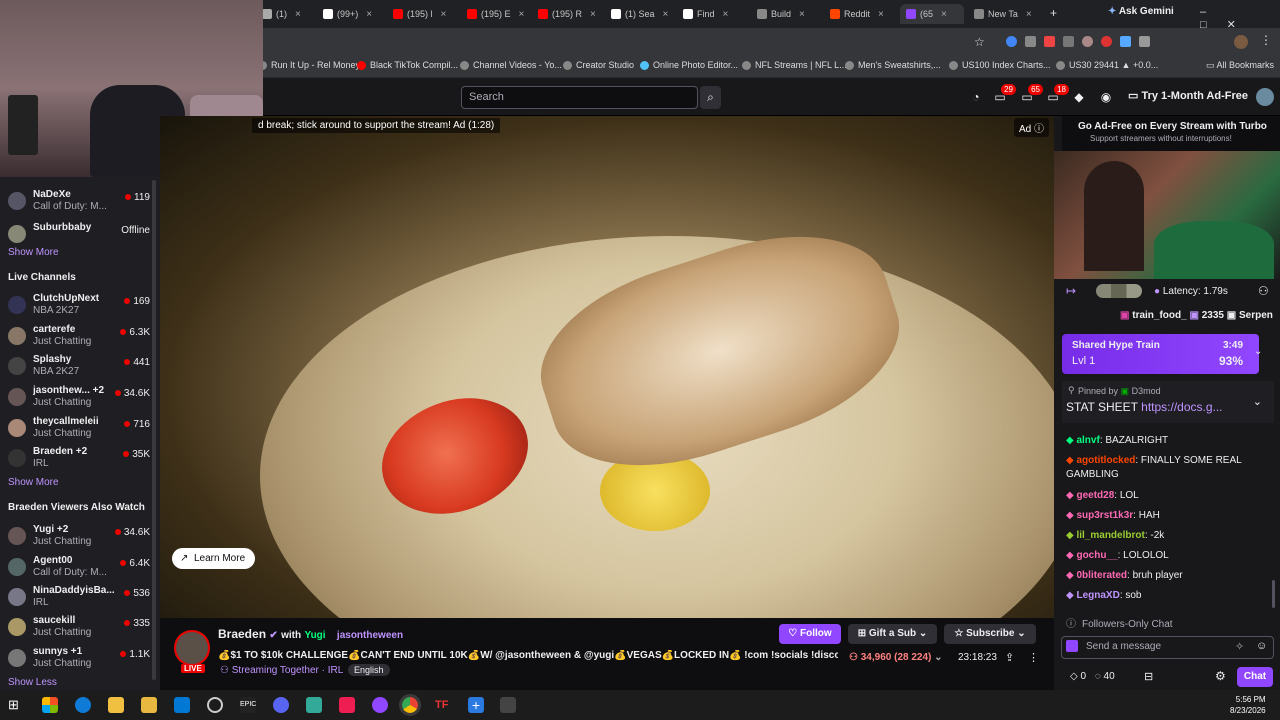 The width and height of the screenshot is (1280, 720). What do you see at coordinates (1105, 460) in the screenshot?
I see `chat-username: agotitlocked` at bounding box center [1105, 460].